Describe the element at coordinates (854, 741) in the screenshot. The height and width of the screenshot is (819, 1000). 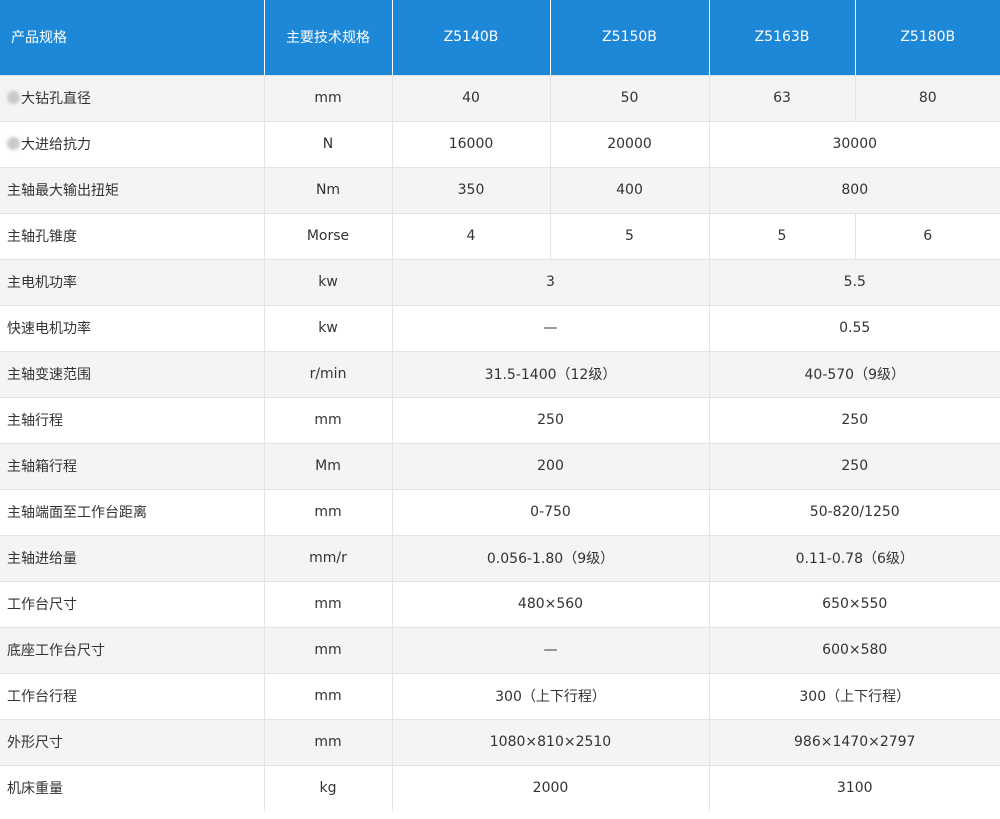
I see `cell-value: 986×1470×2797` at that location.